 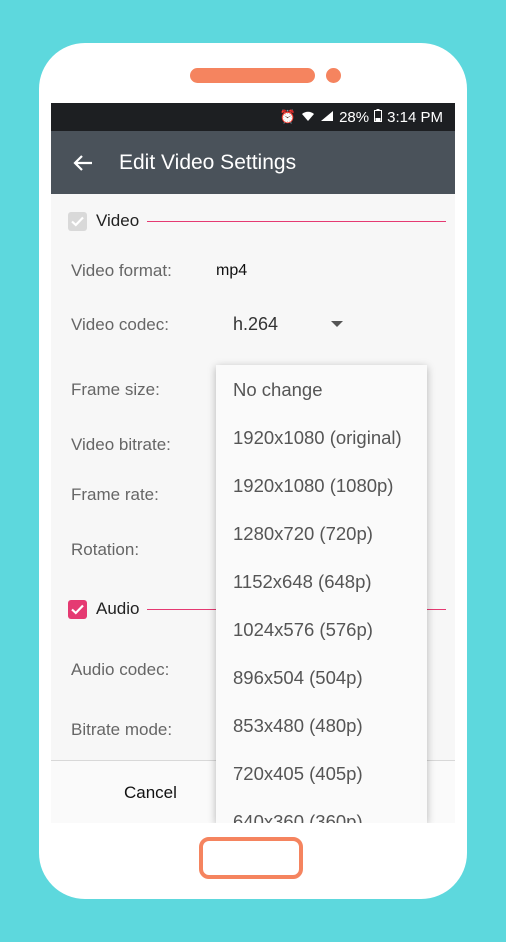 What do you see at coordinates (252, 75) in the screenshot?
I see `speaker-grille` at bounding box center [252, 75].